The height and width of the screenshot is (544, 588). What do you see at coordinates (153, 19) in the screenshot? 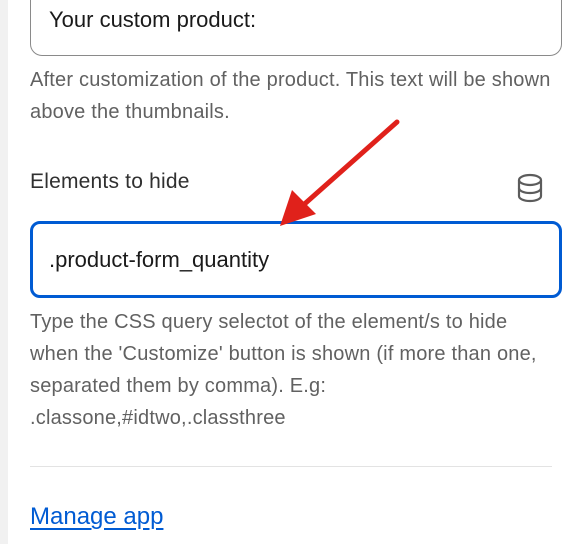
I see `custom-product-title-value: Your custom product:` at bounding box center [153, 19].